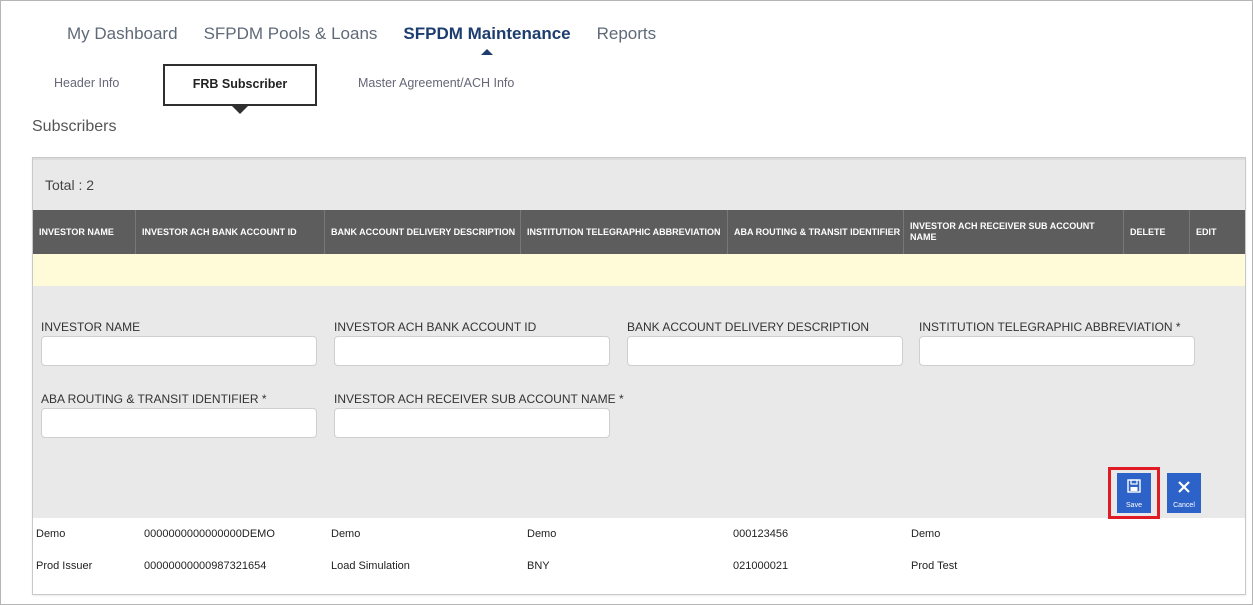  Describe the element at coordinates (639, 270) in the screenshot. I see `new-row-highlight` at that location.